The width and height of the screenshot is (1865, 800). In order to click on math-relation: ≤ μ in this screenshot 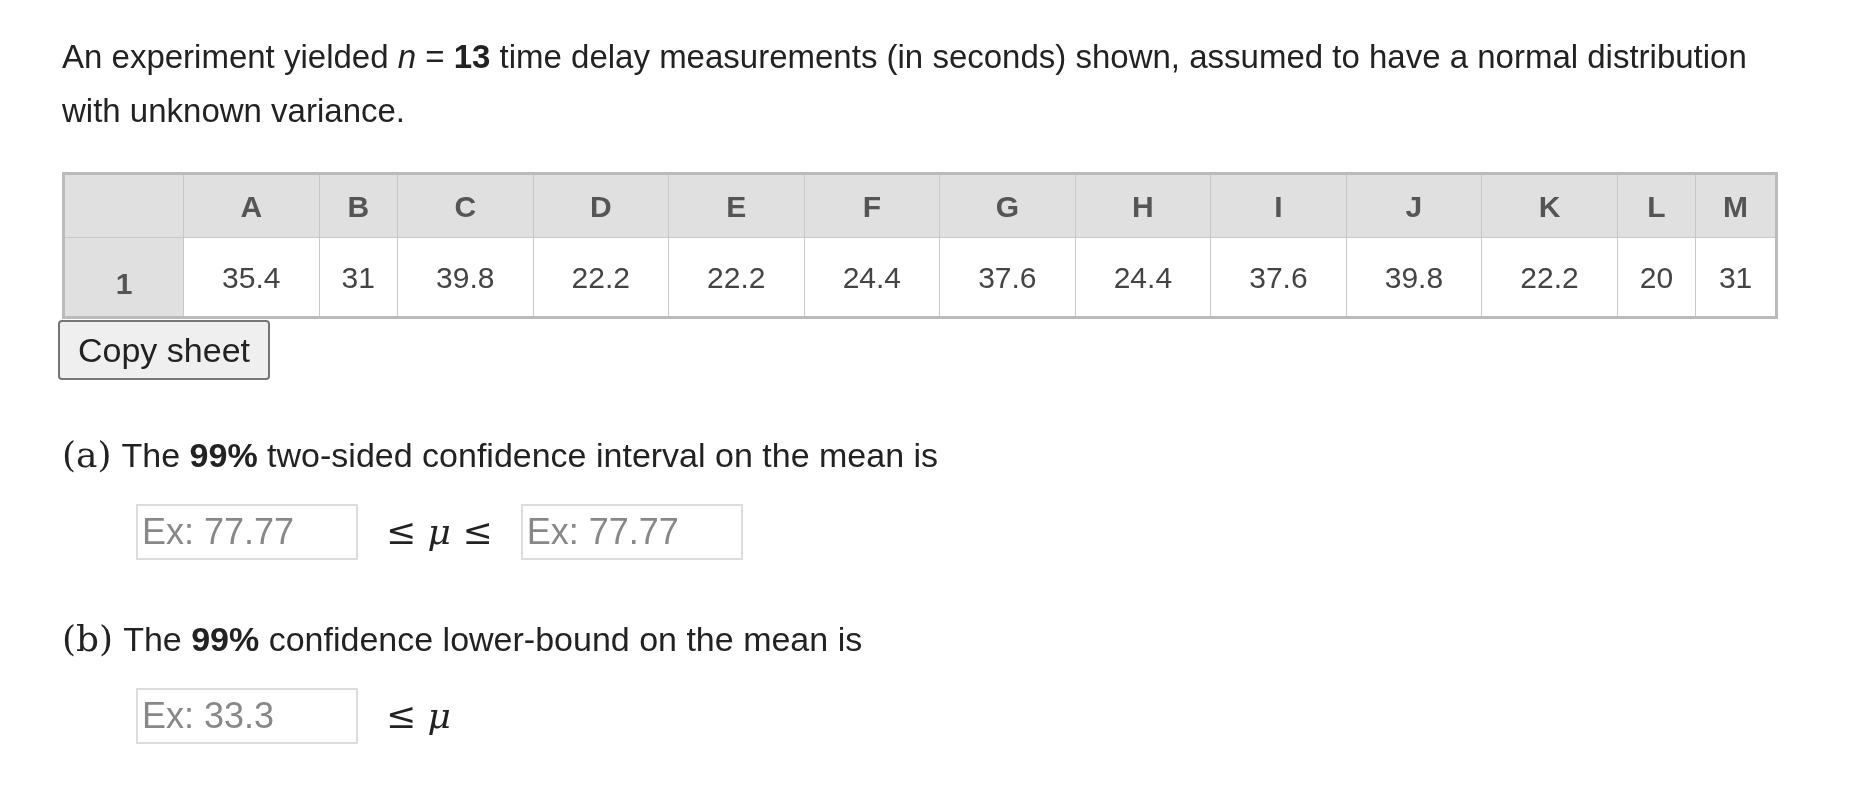, I will do `click(418, 716)`.